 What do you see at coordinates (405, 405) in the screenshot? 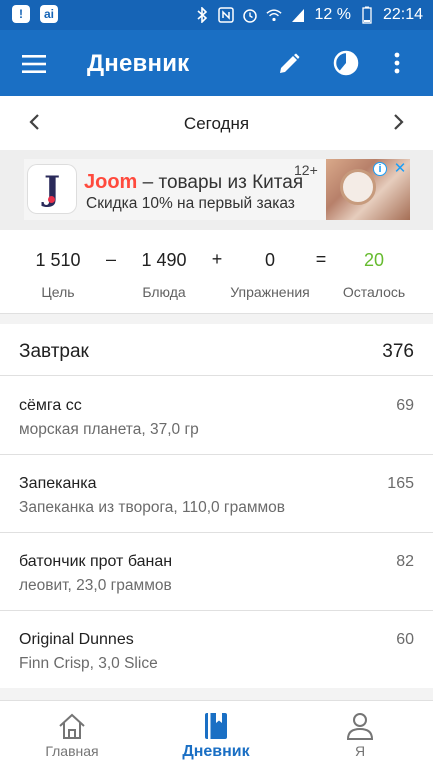
I see `food-calories: 69` at bounding box center [405, 405].